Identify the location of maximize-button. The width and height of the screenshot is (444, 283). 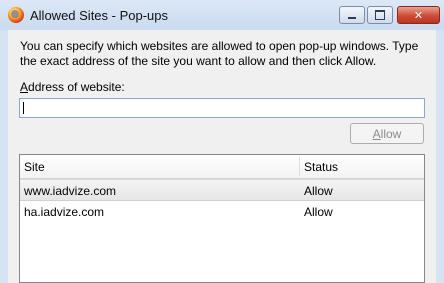
(380, 15).